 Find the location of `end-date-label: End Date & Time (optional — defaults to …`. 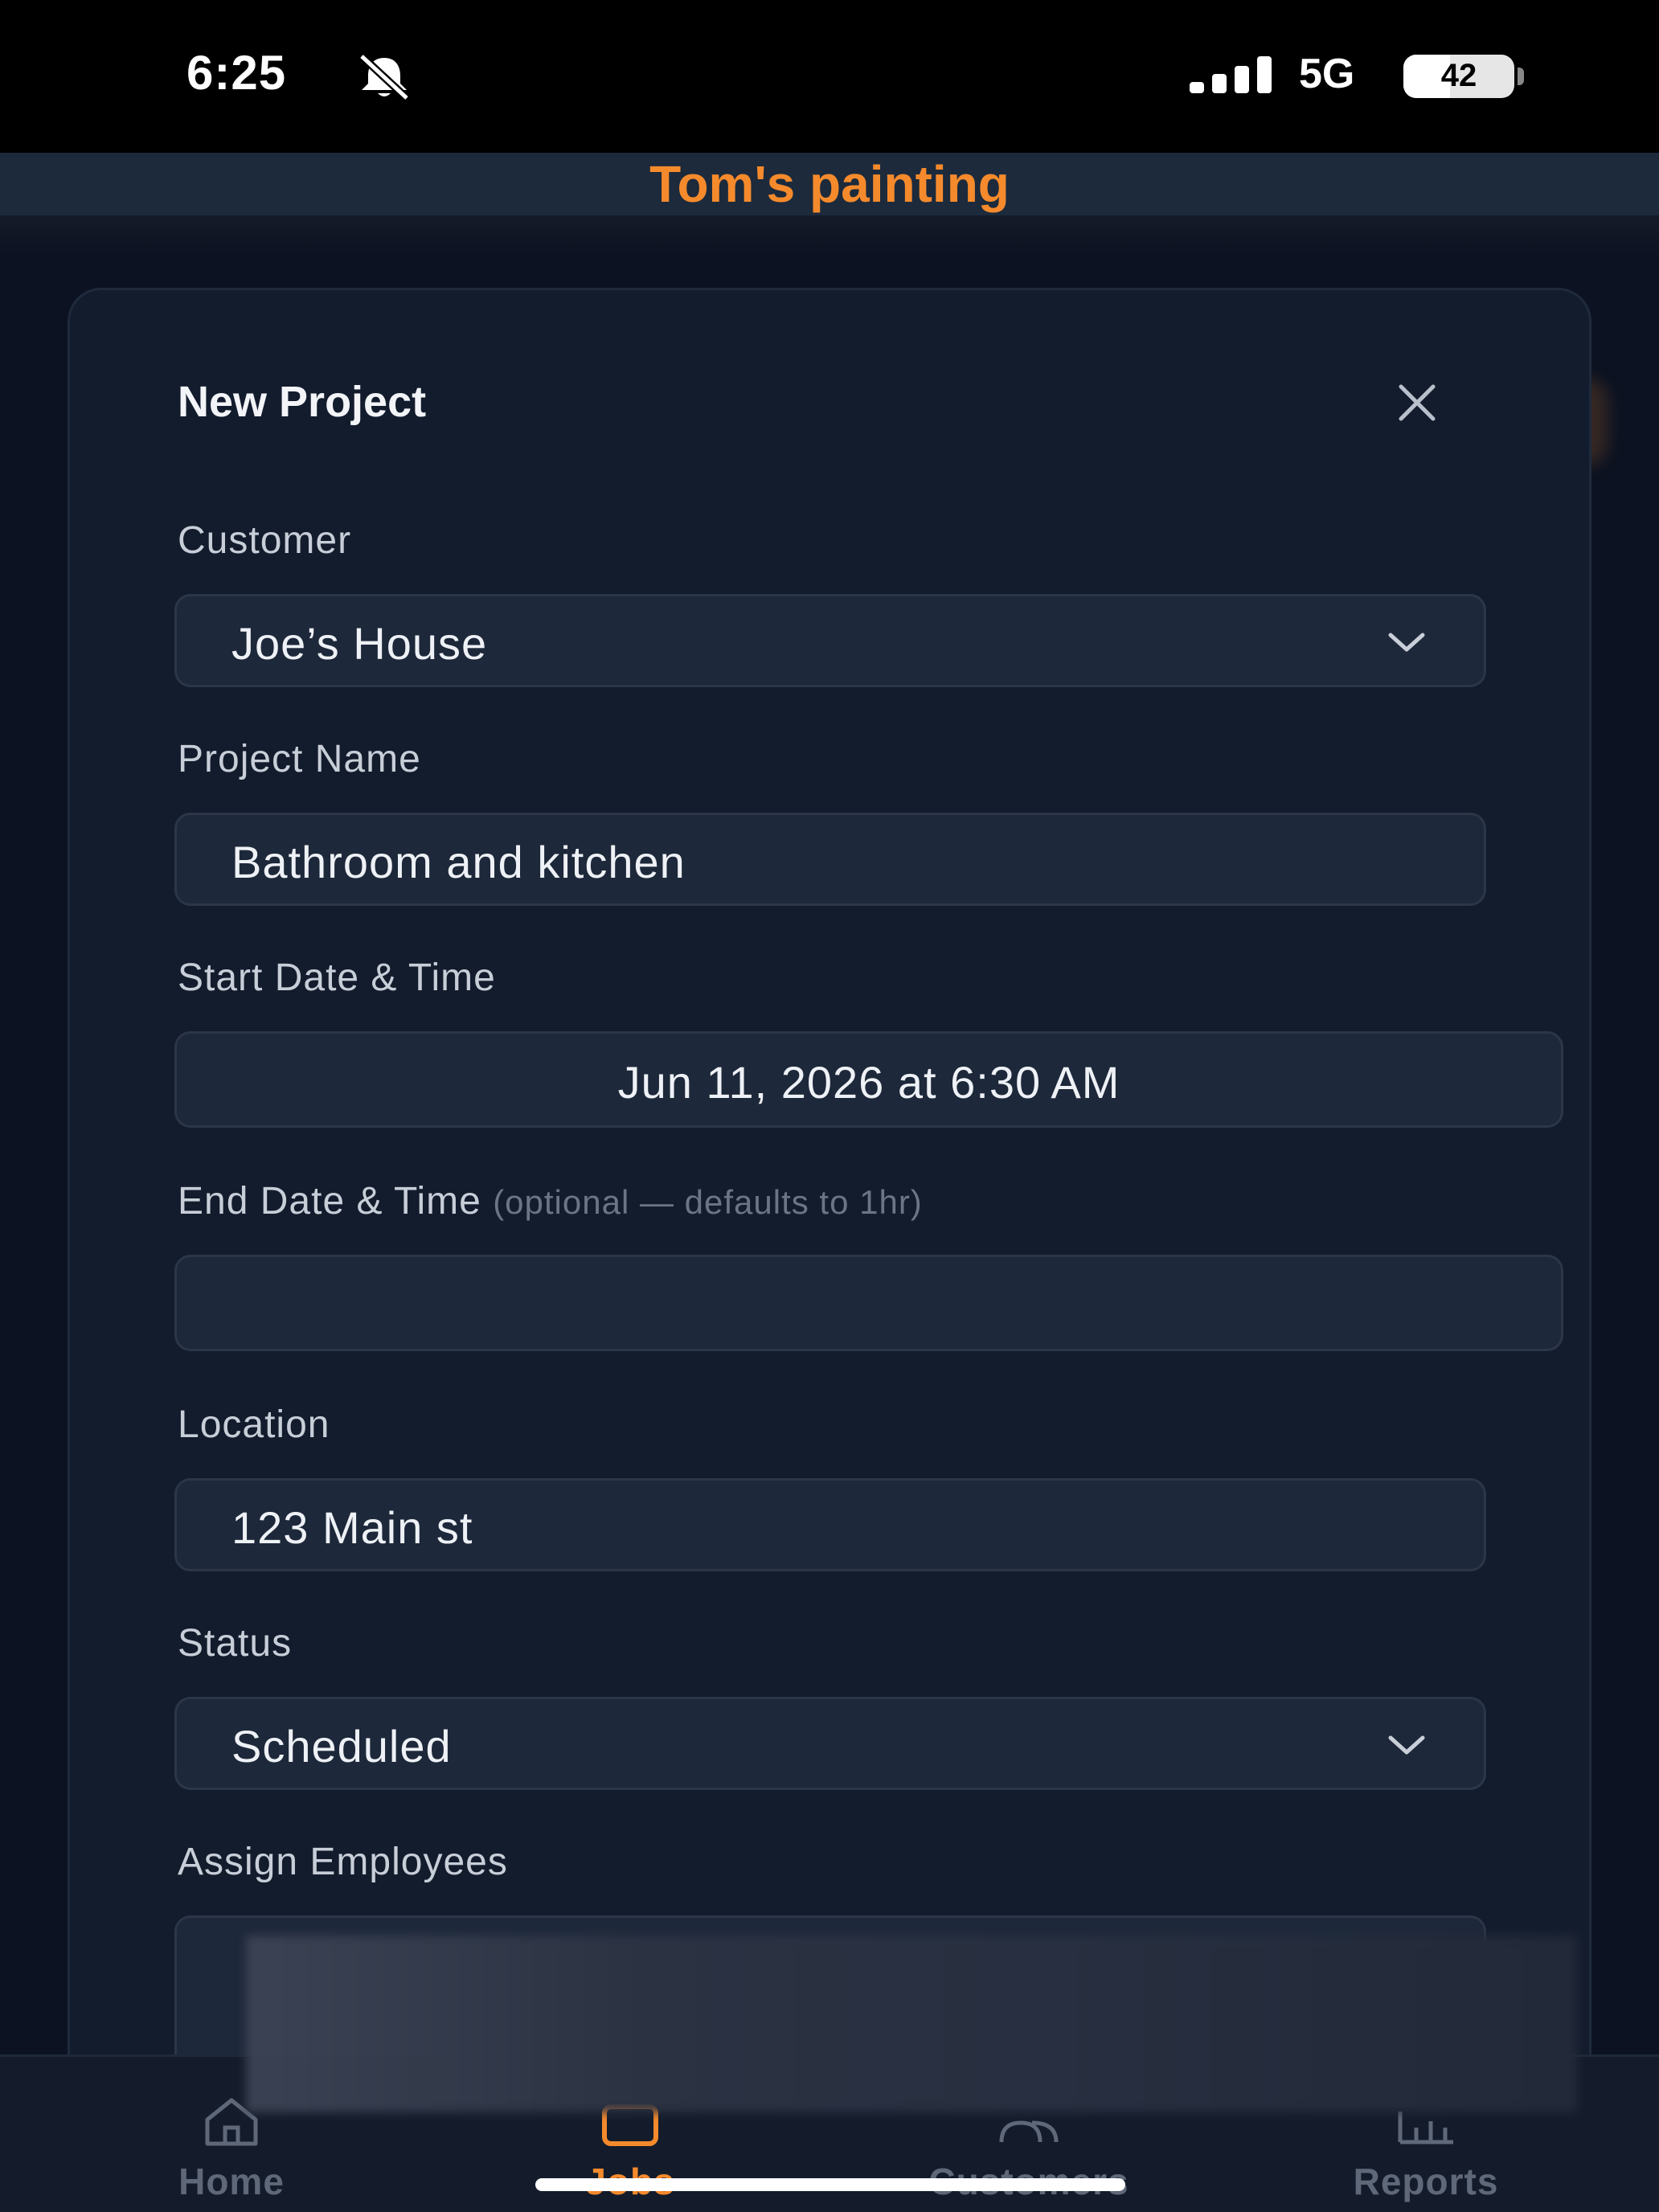

end-date-label: End Date & Time (optional — defaults to … is located at coordinates (550, 1201).